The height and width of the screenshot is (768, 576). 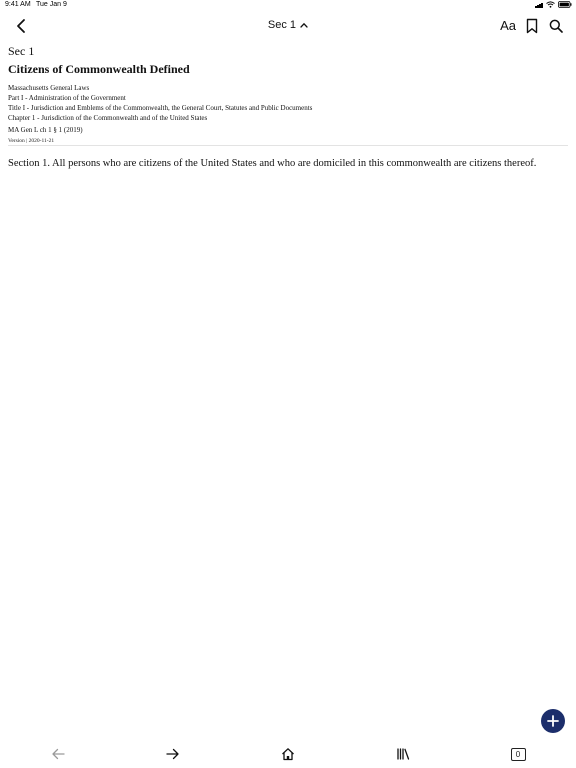 I want to click on nav-actions: Aa, so click(x=532, y=26).